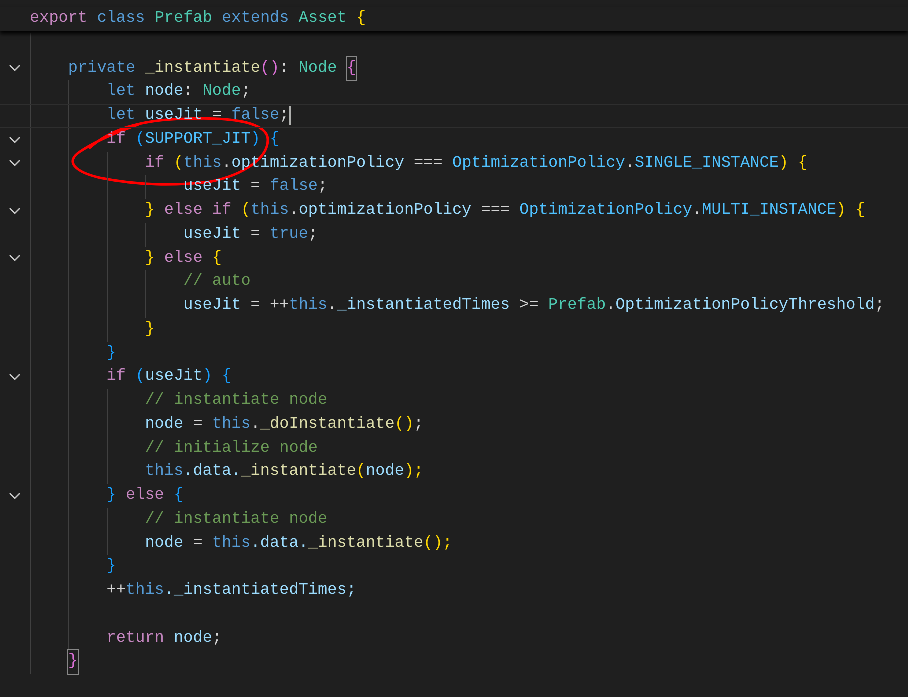 This screenshot has width=908, height=697. Describe the element at coordinates (169, 377) in the screenshot. I see `code-line: if (useJit) {` at that location.